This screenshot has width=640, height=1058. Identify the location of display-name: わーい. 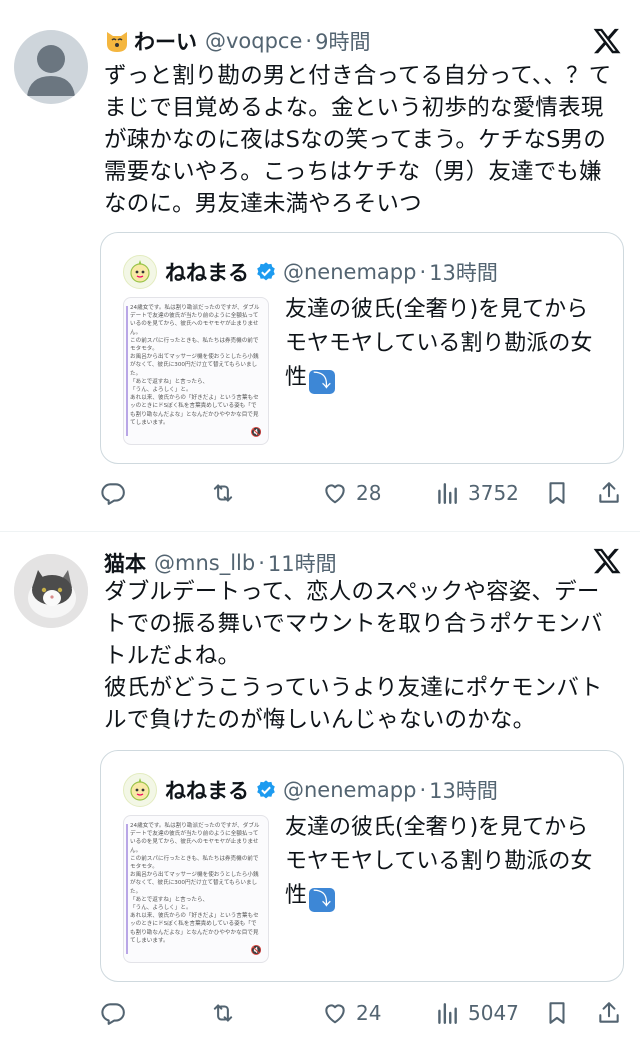
(165, 41).